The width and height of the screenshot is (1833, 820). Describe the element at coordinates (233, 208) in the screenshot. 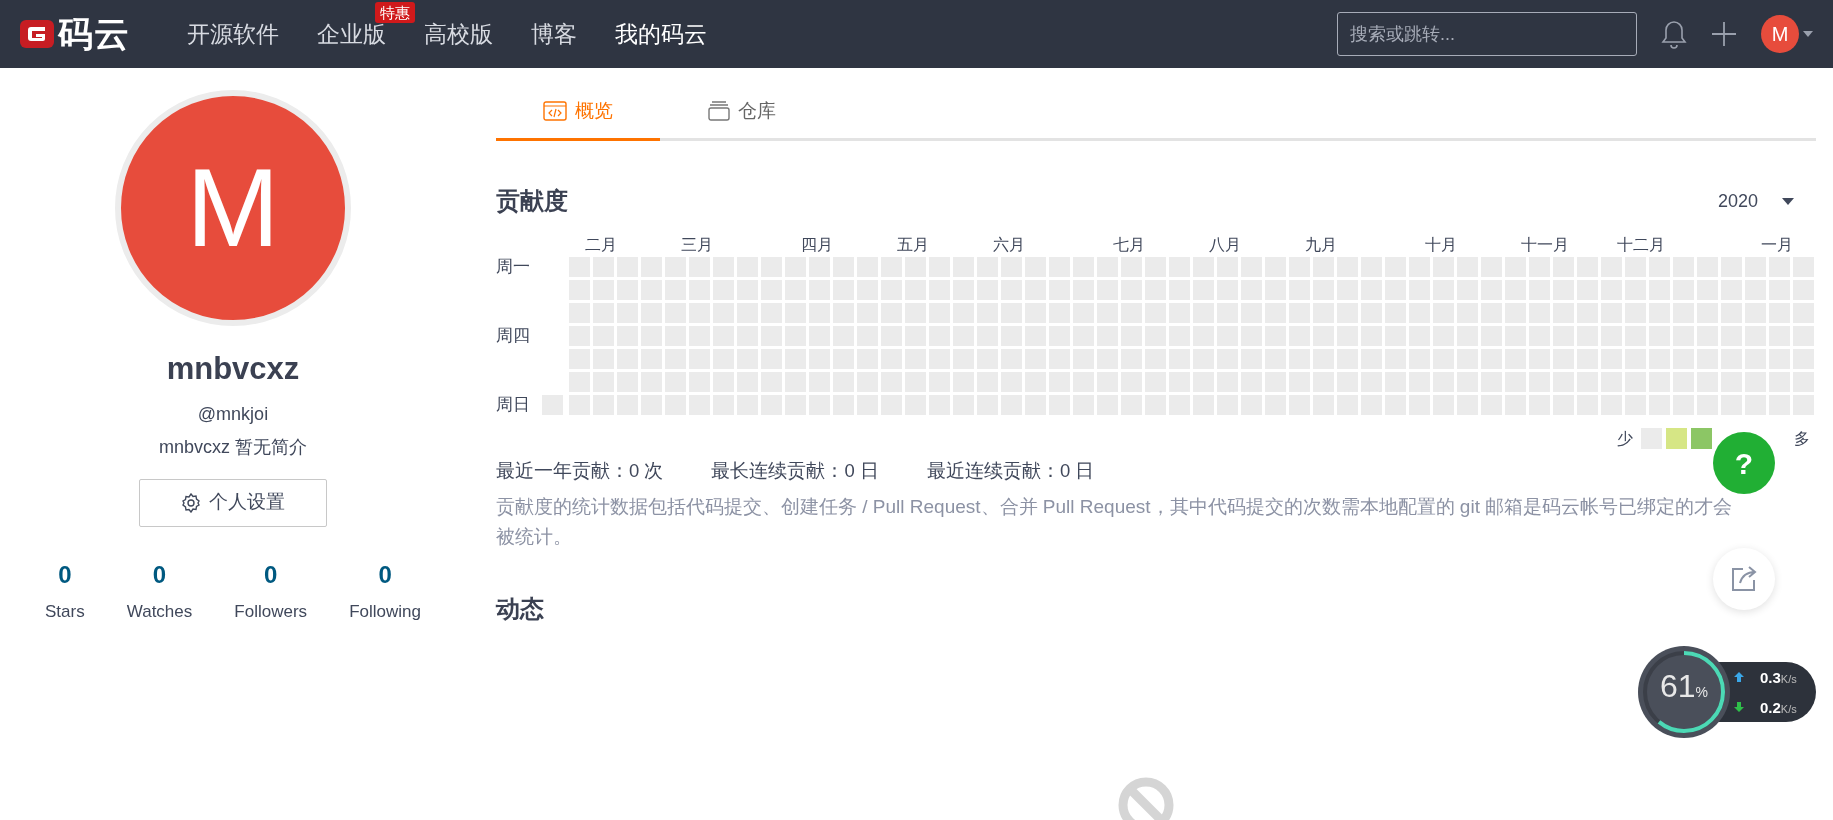

I see `profile-avatar: M` at that location.